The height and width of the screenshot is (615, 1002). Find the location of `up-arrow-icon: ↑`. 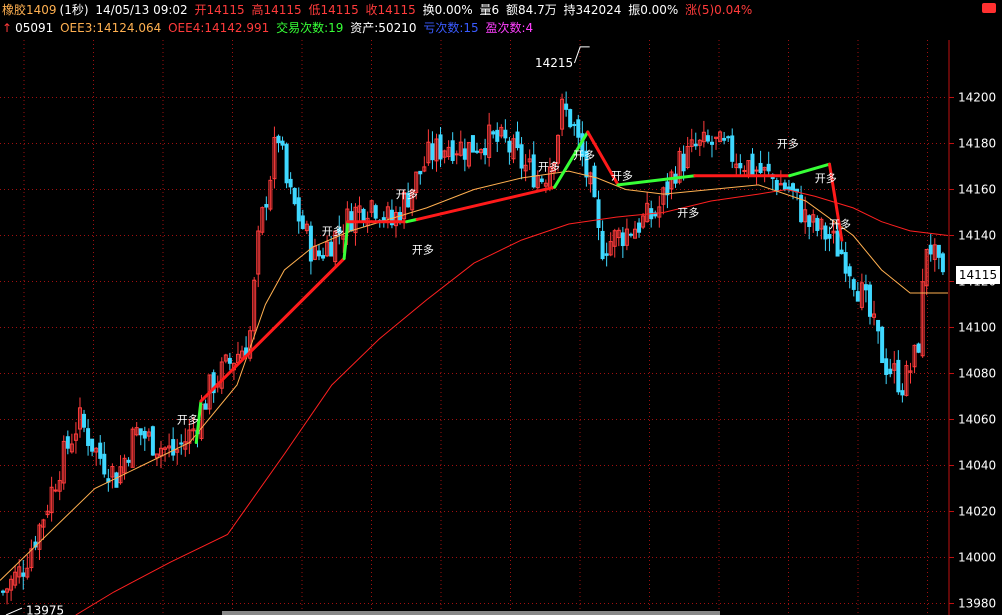

up-arrow-icon: ↑ is located at coordinates (7, 28).